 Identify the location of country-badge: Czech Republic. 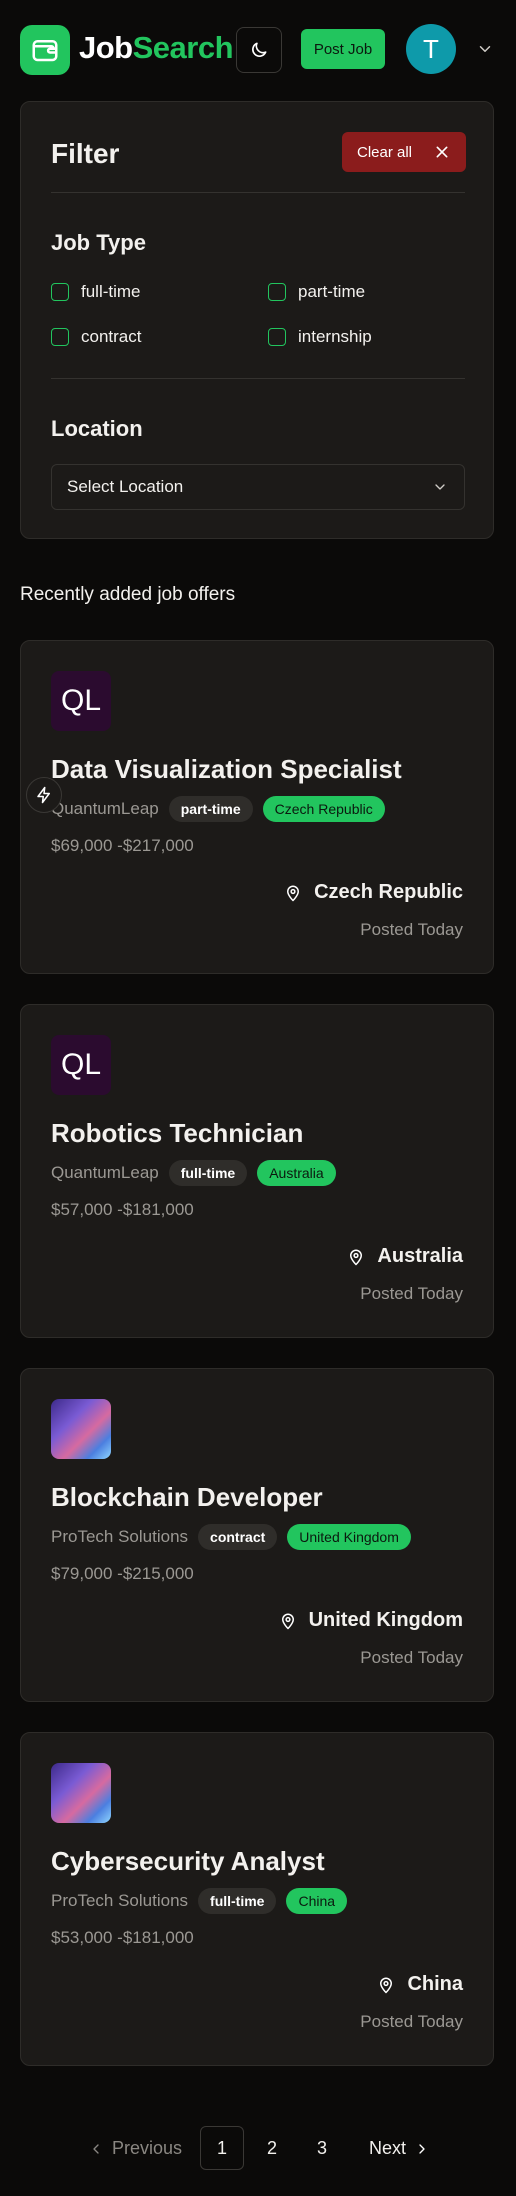
(323, 809).